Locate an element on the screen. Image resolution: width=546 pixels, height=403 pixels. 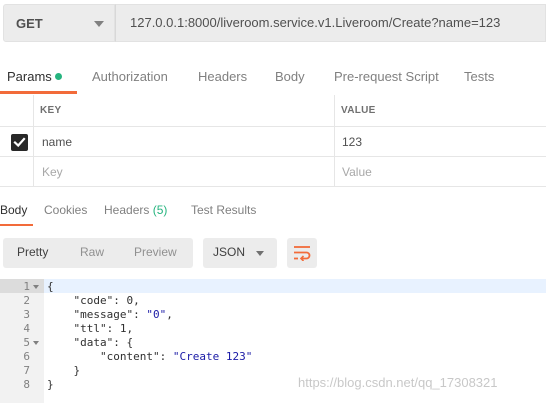
params-indicator-dot-icon is located at coordinates (58, 76).